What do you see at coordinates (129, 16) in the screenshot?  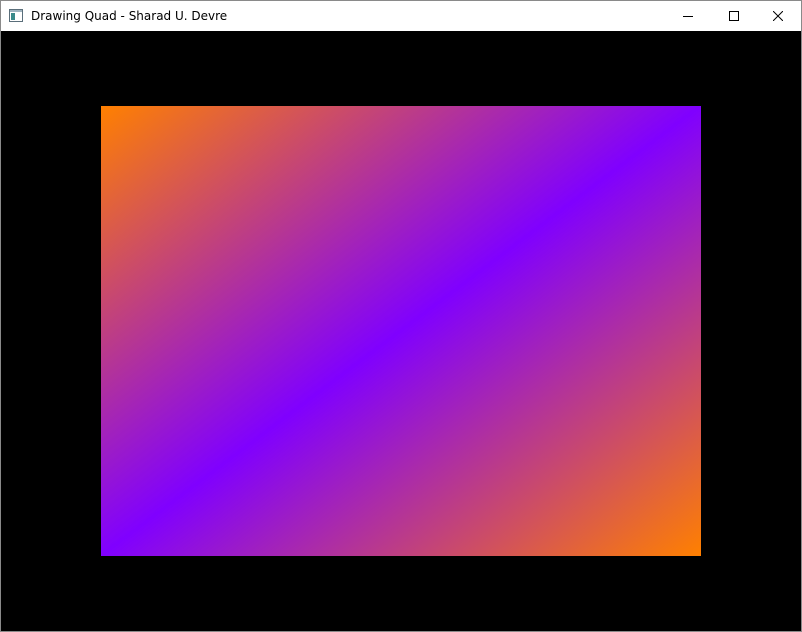 I see `window-title: Drawing Quad - Sharad U. Devre` at bounding box center [129, 16].